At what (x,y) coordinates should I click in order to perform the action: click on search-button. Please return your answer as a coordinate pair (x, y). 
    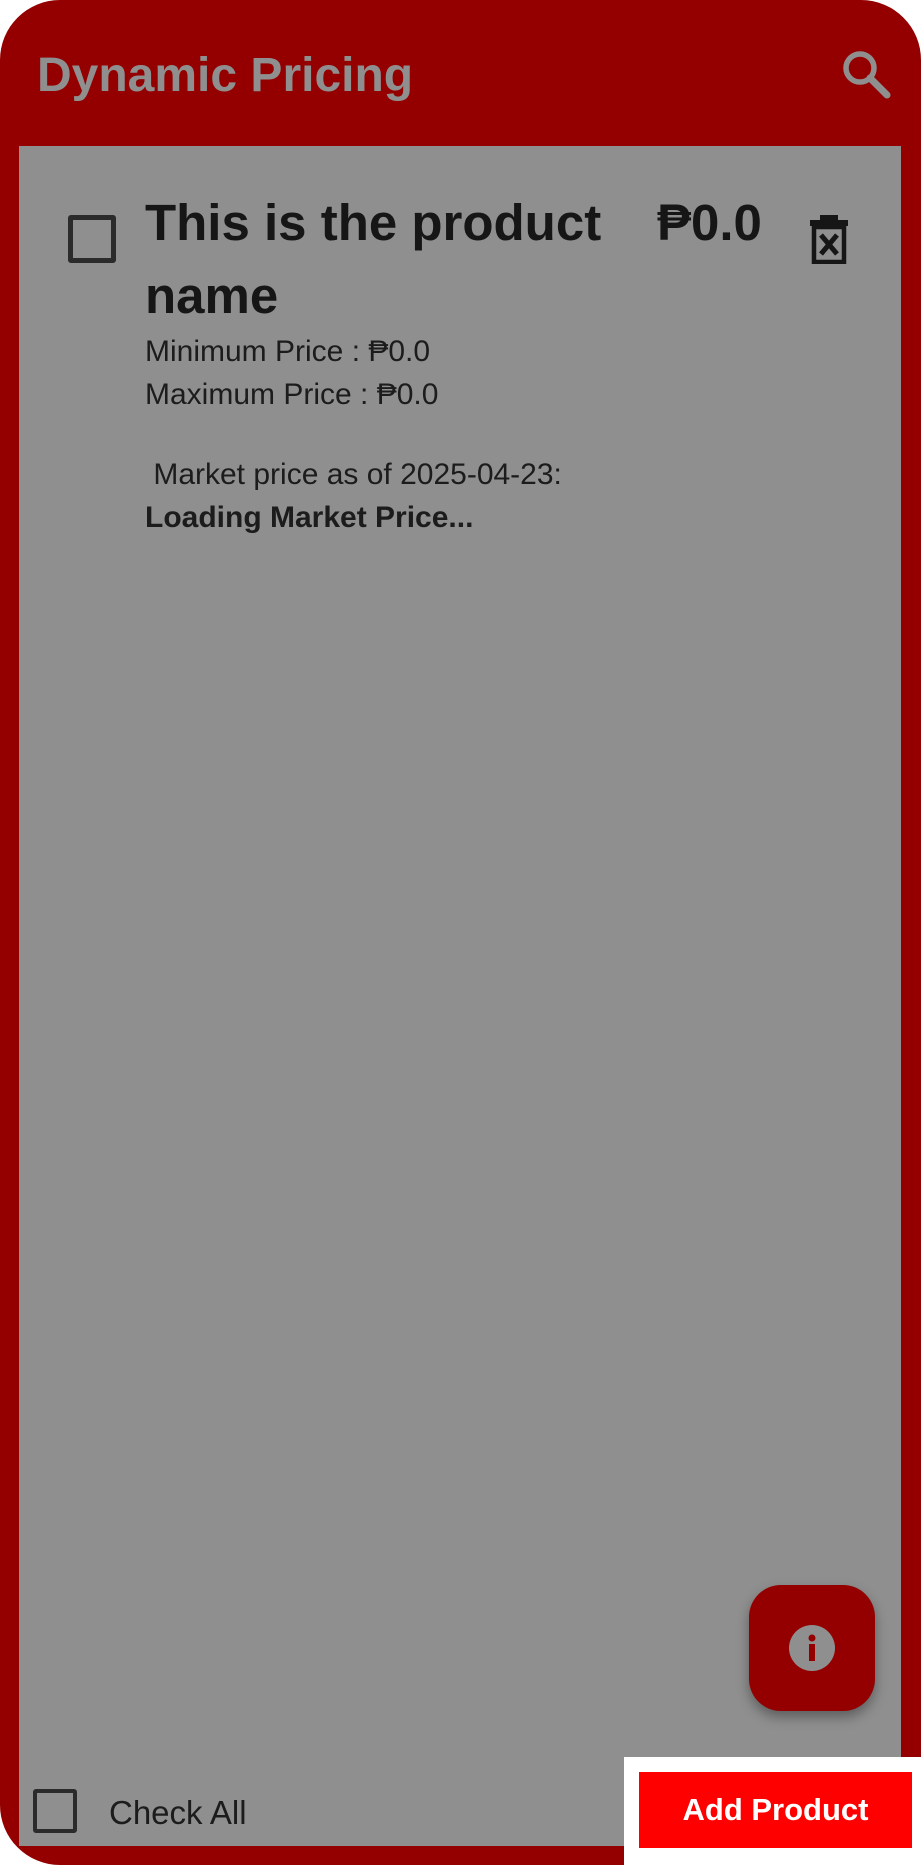
    Looking at the image, I should click on (866, 74).